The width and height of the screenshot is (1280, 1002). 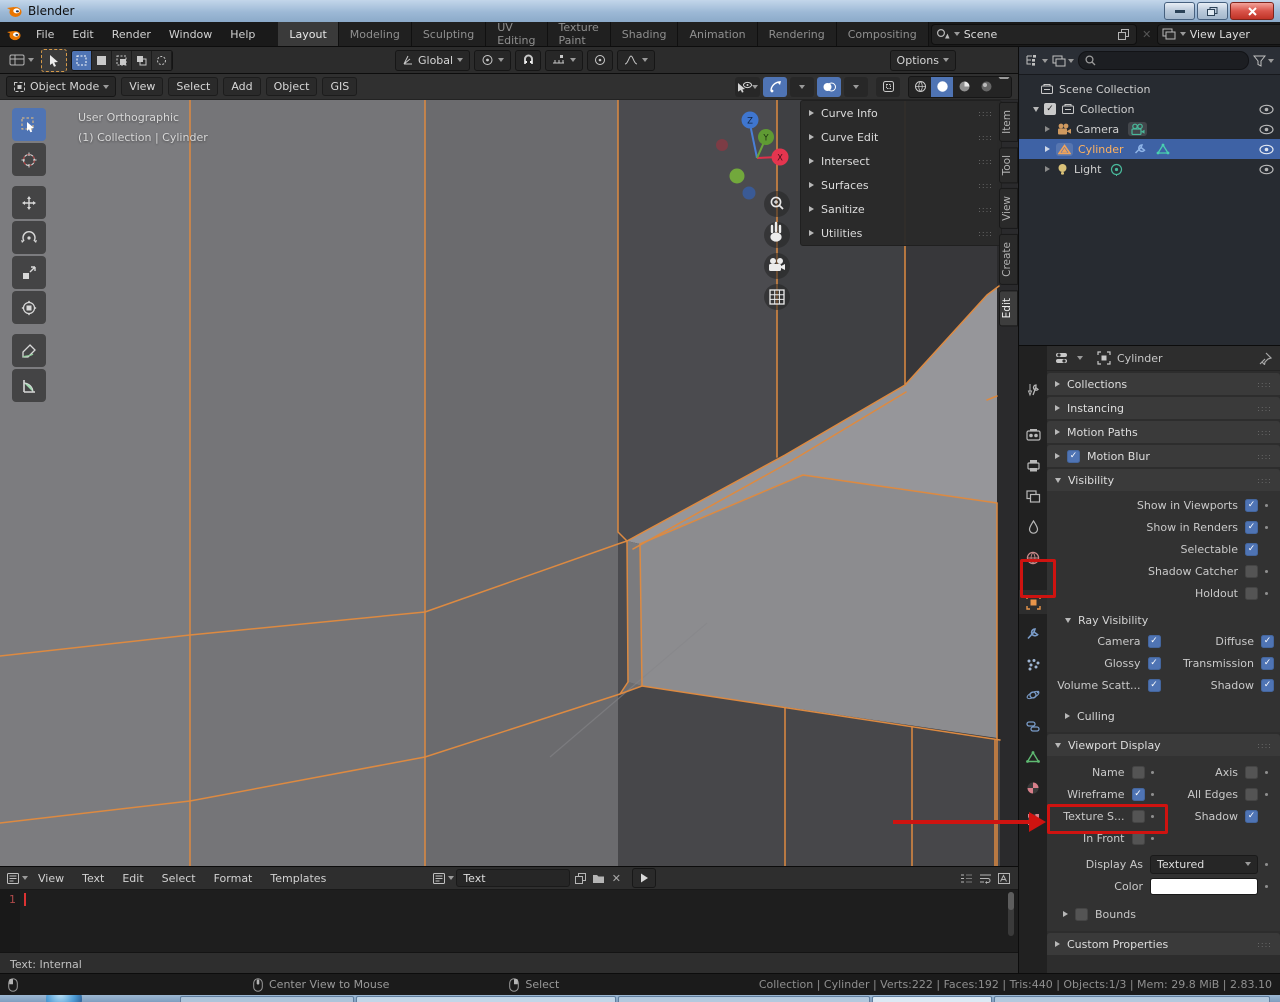 I want to click on menu-render: Render, so click(x=131, y=34).